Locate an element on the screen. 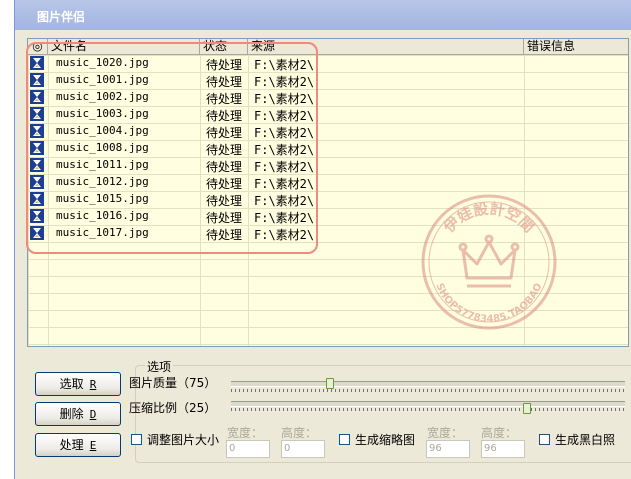 This screenshot has width=631, height=479. file-name: music_1015.jpg is located at coordinates (102, 198).